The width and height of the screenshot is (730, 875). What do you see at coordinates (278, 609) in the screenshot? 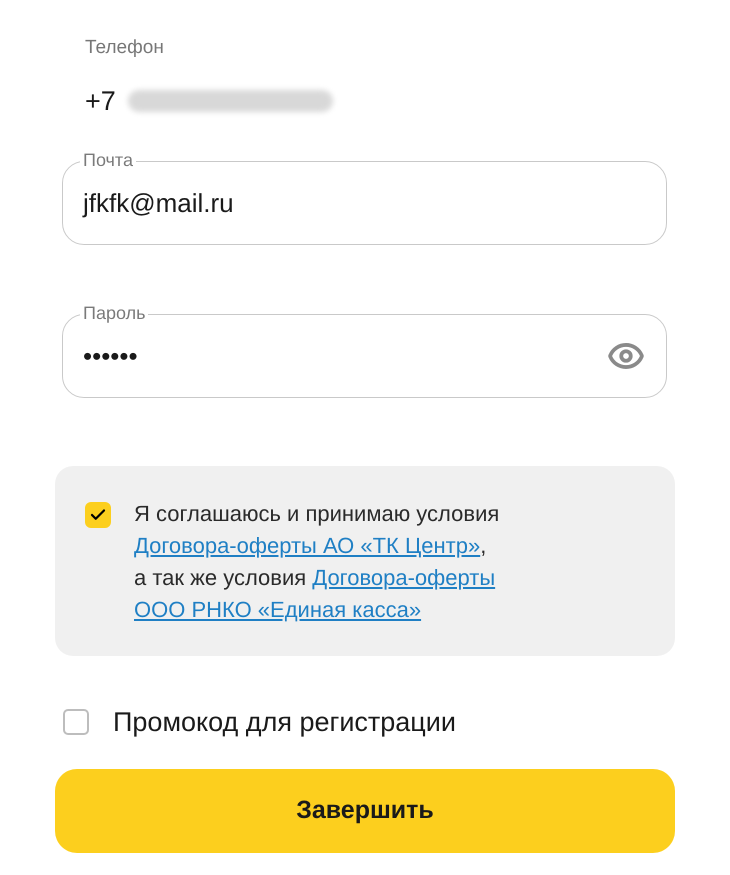
I see `agreement-link: ООО РНКО «Единая касса»` at bounding box center [278, 609].